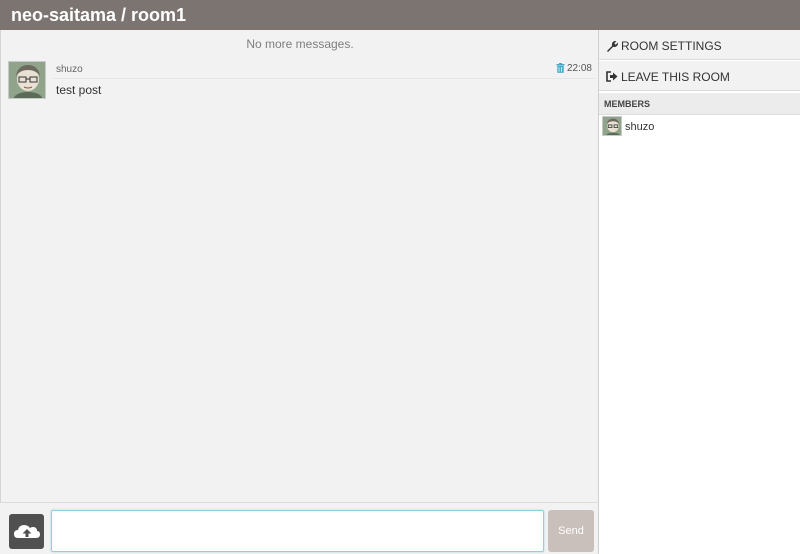 This screenshot has height=554, width=800. I want to click on send-button: Send, so click(571, 531).